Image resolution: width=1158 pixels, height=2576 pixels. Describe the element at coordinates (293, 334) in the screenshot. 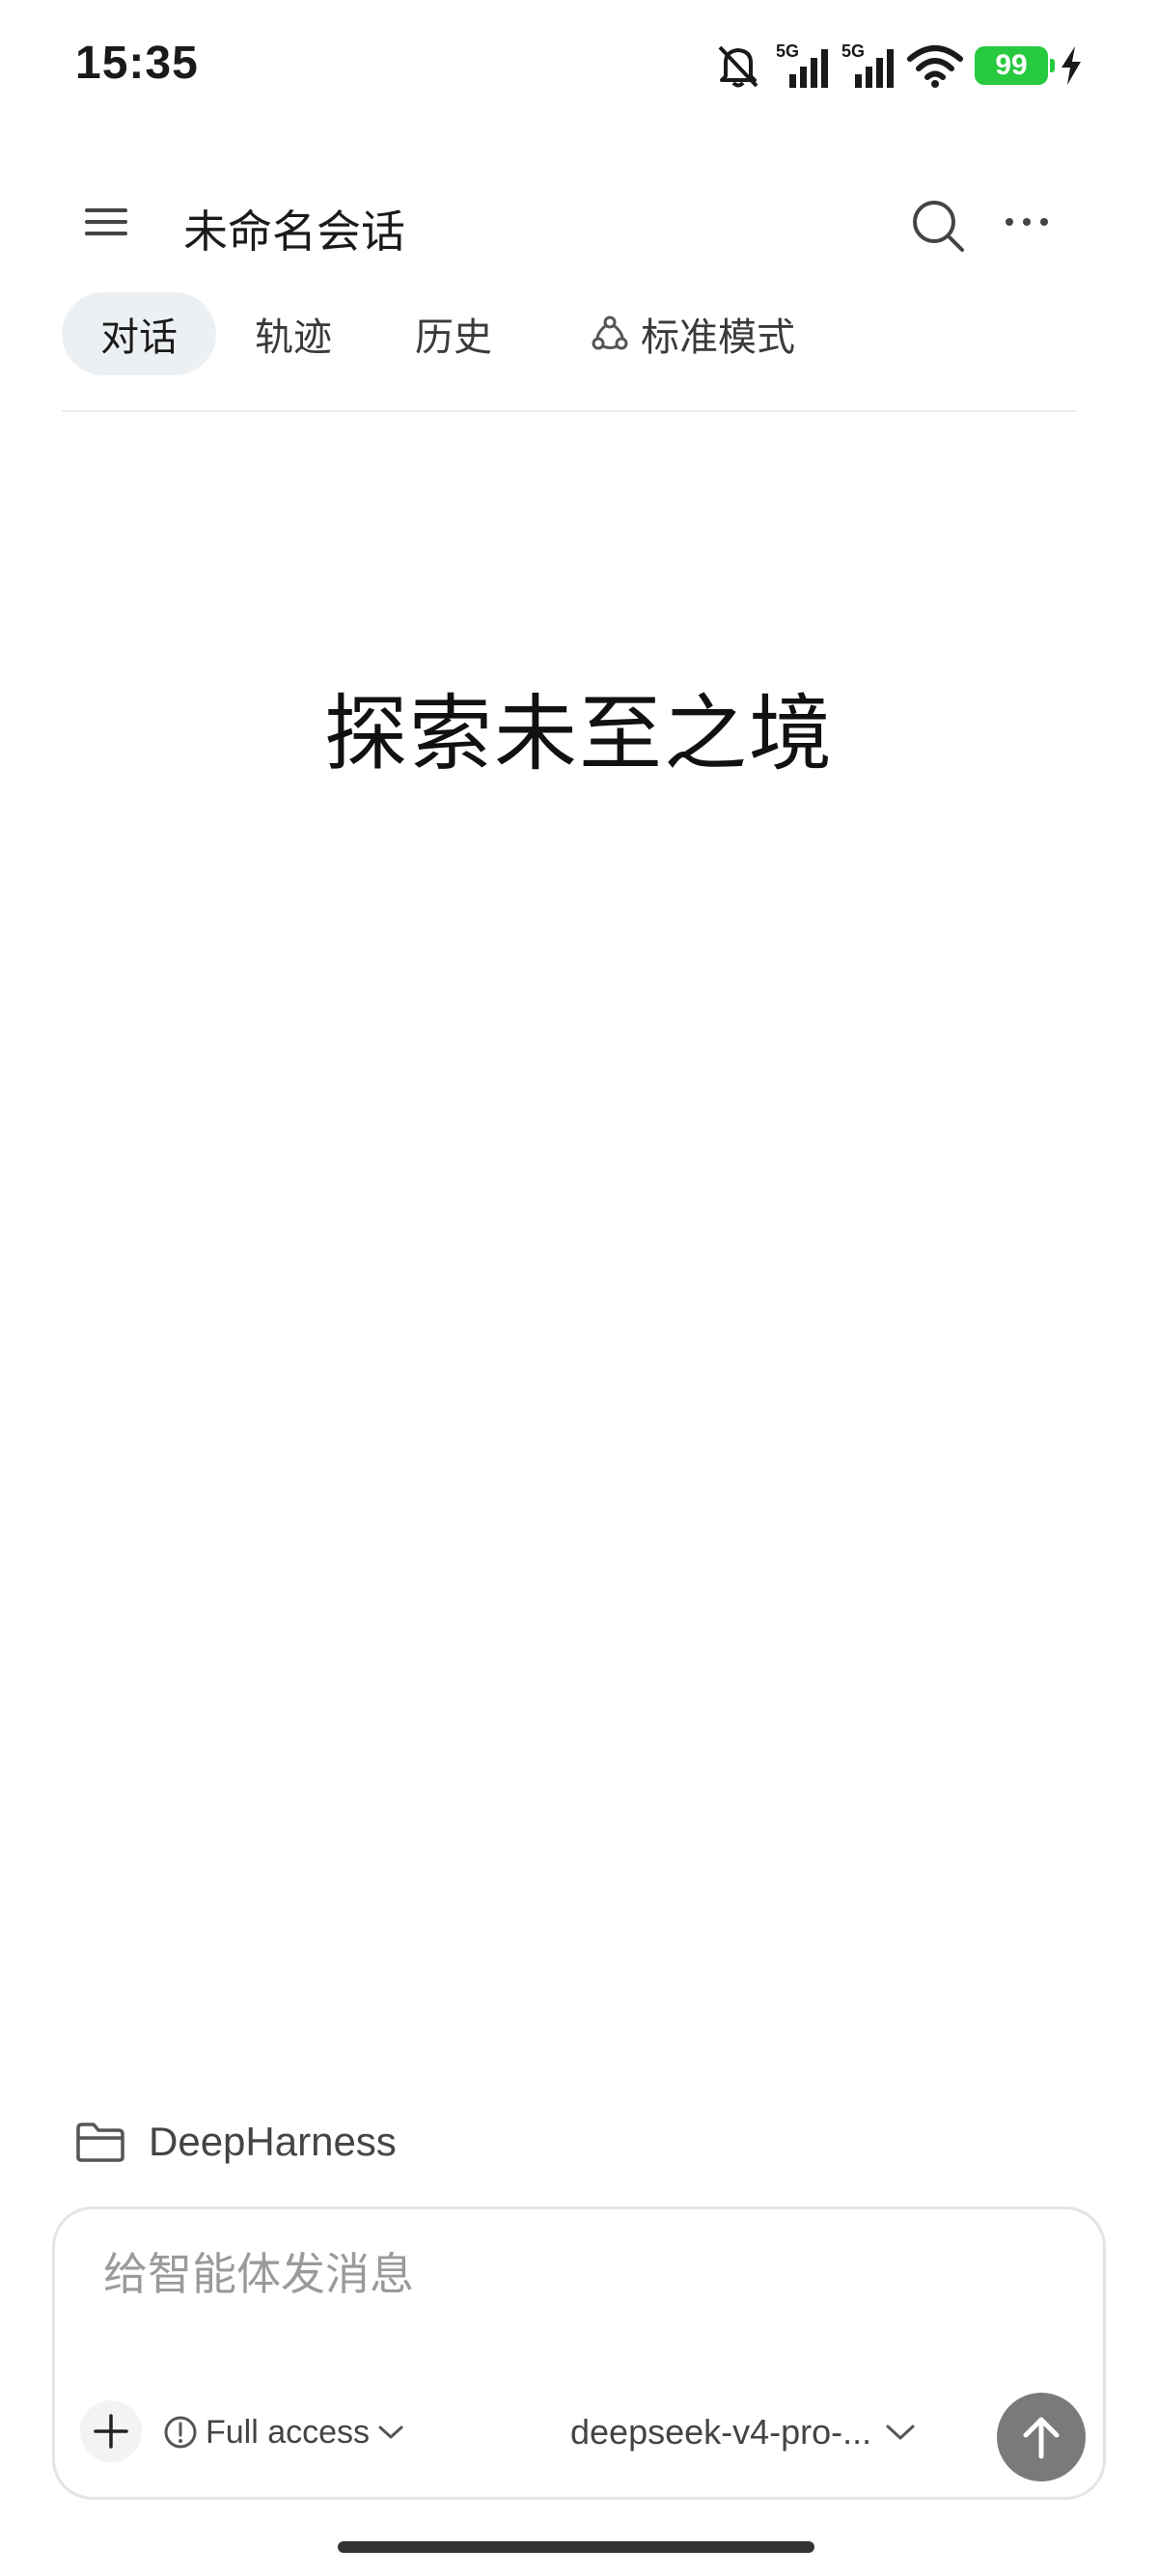

I see `tab-trace: 轨迹` at that location.